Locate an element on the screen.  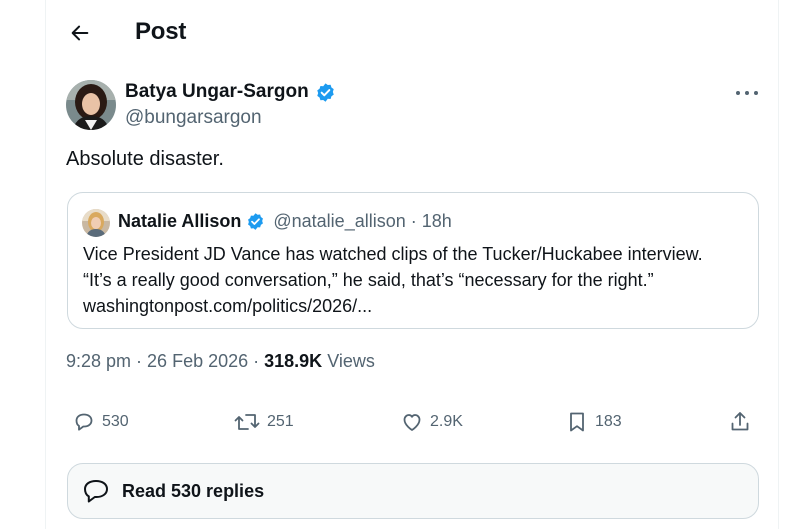
back-button is located at coordinates (80, 33).